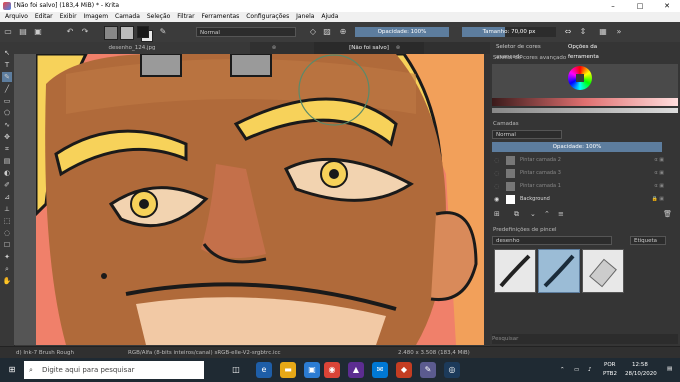 This screenshot has width=680, height=382. Describe the element at coordinates (114, 370) in the screenshot. I see `taskbar-search: ⌕ Digite aqui para pesquisar` at that location.